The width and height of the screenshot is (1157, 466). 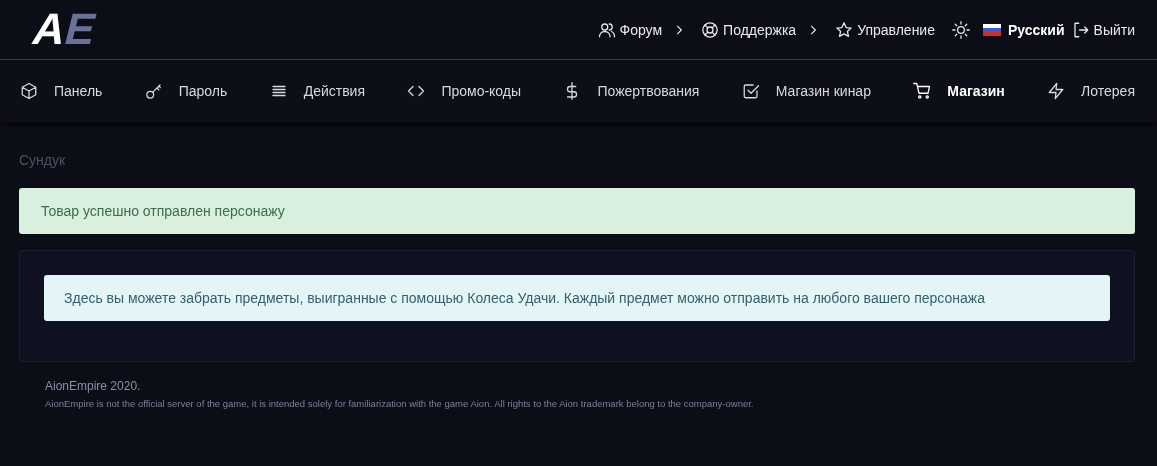 What do you see at coordinates (750, 91) in the screenshot?
I see `checkbox-icon` at bounding box center [750, 91].